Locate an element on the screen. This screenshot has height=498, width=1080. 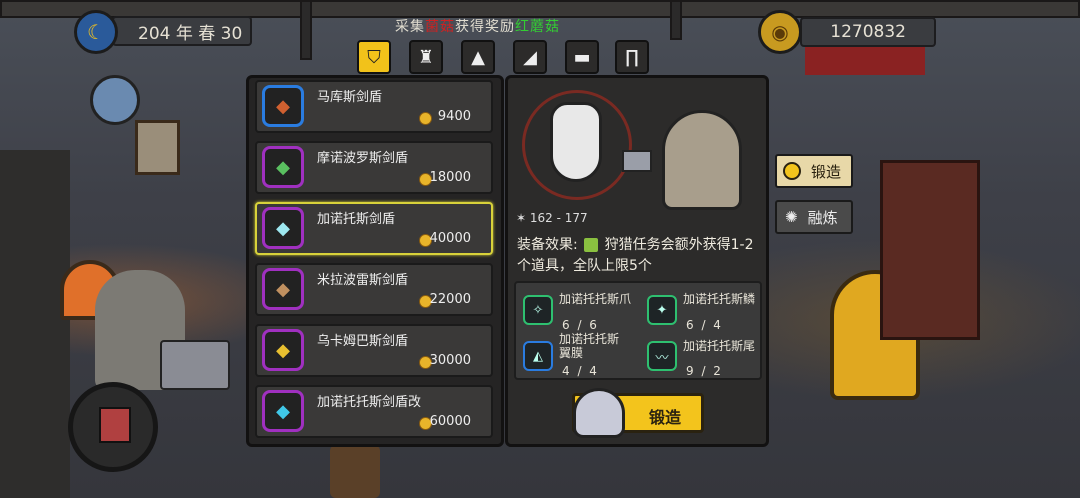
item-name: 乌卡姆巴斯剑盾 is located at coordinates (363, 341).